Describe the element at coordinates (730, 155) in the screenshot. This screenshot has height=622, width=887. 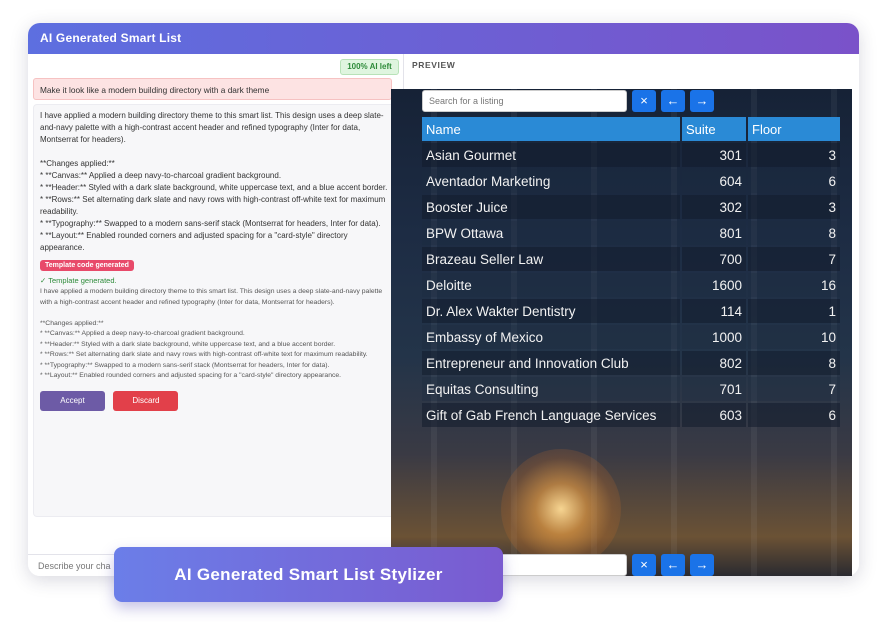
I see `cell-suite: 301` at that location.